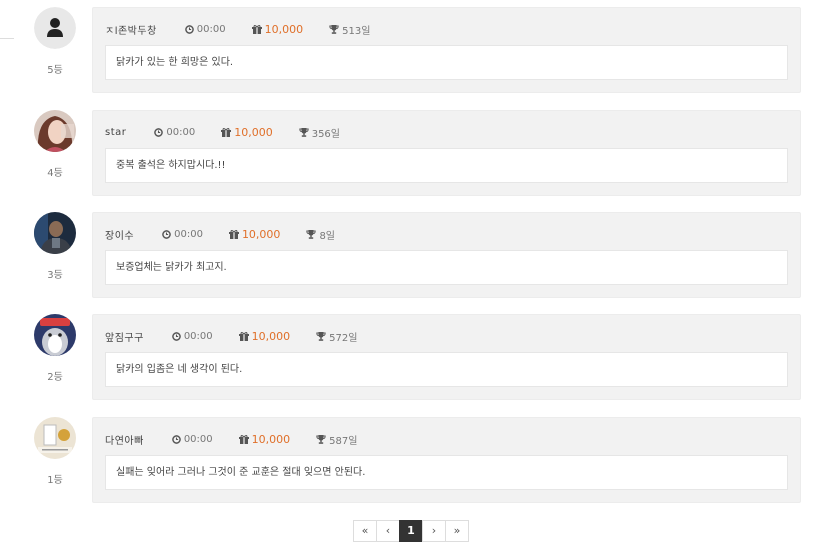 The image size is (835, 542). What do you see at coordinates (124, 439) in the screenshot?
I see `user-name: 다연아빠` at bounding box center [124, 439].